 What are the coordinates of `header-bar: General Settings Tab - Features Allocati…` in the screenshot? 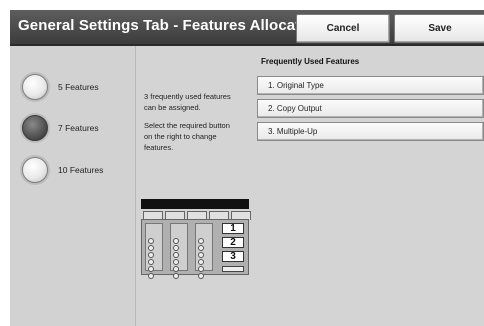 It's located at (247, 28).